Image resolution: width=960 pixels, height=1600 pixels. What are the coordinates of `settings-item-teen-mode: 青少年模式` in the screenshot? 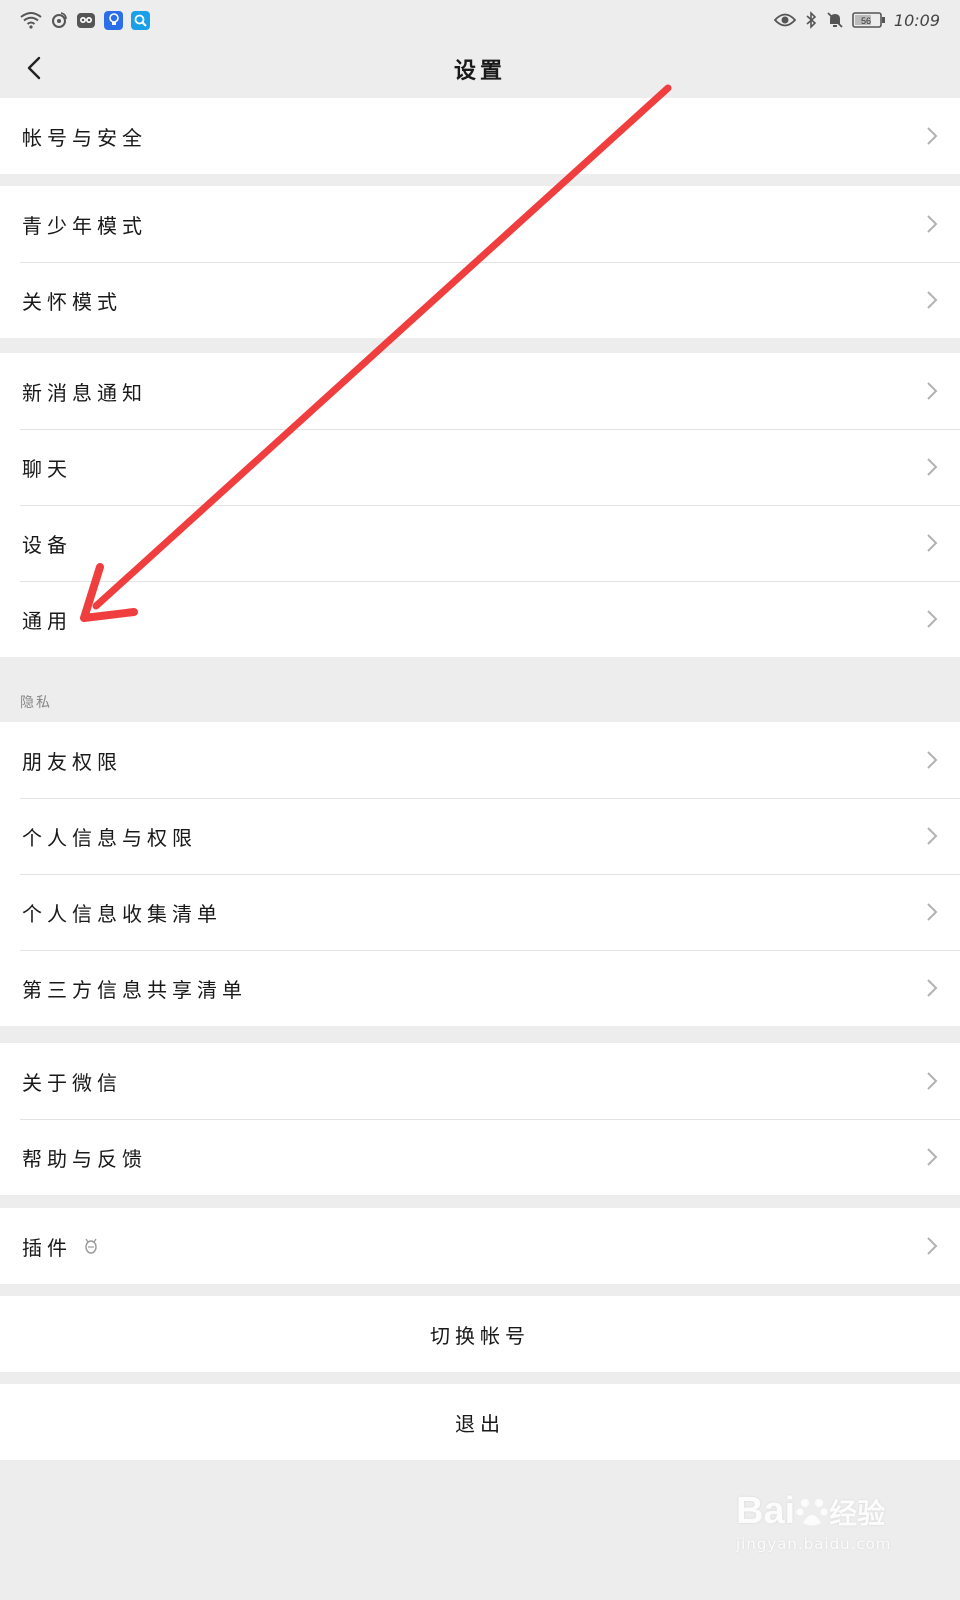 It's located at (480, 224).